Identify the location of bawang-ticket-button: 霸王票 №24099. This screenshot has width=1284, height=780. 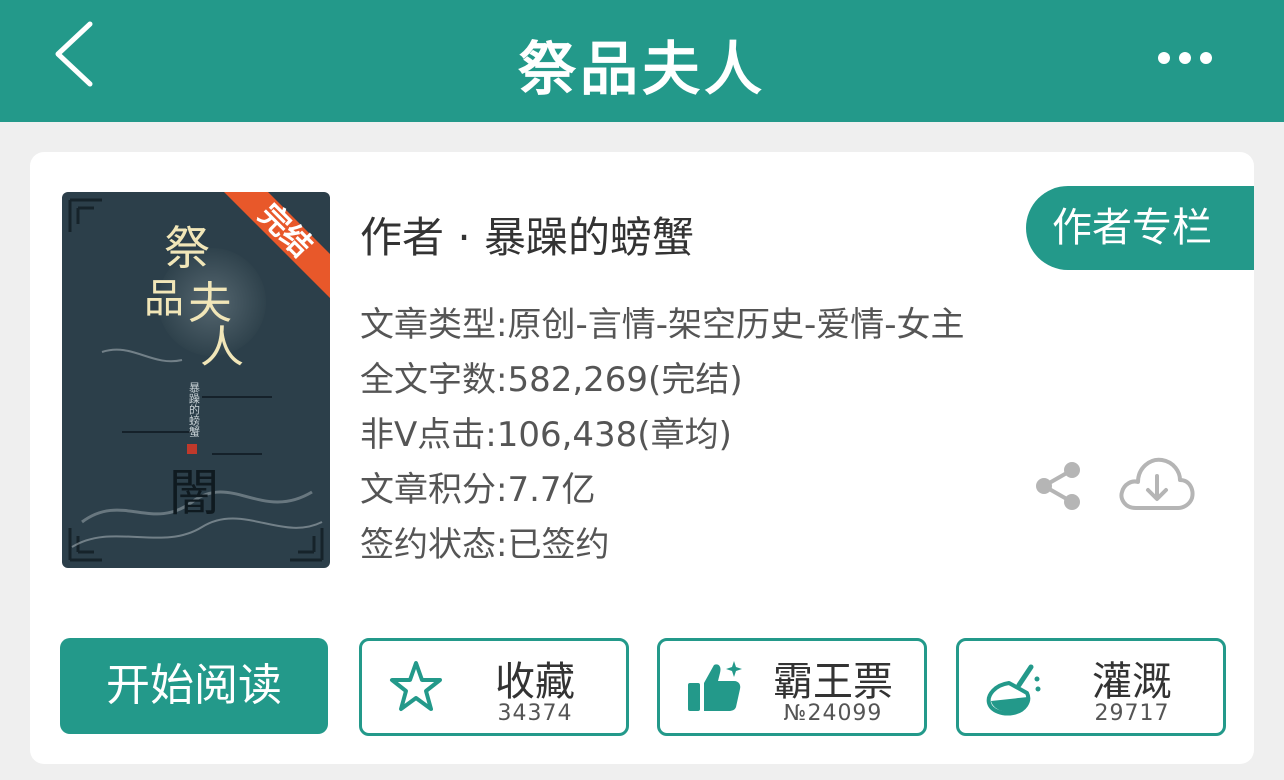
(792, 687).